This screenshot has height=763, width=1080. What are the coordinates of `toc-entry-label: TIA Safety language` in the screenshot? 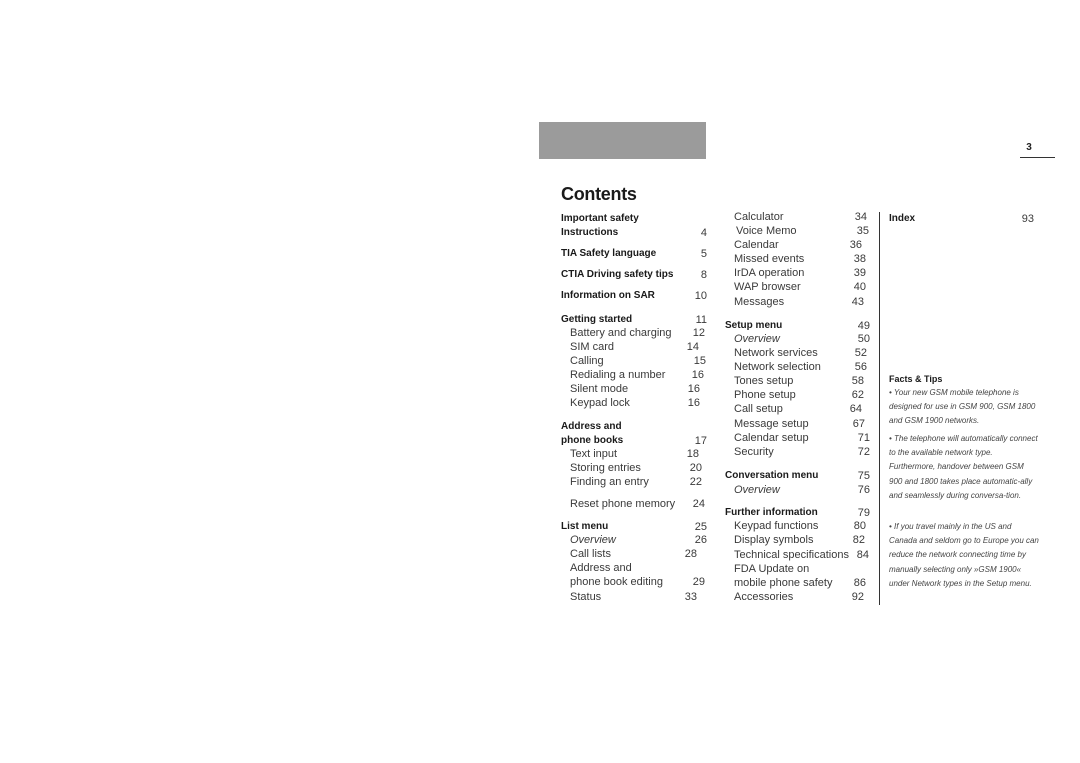 It's located at (608, 254).